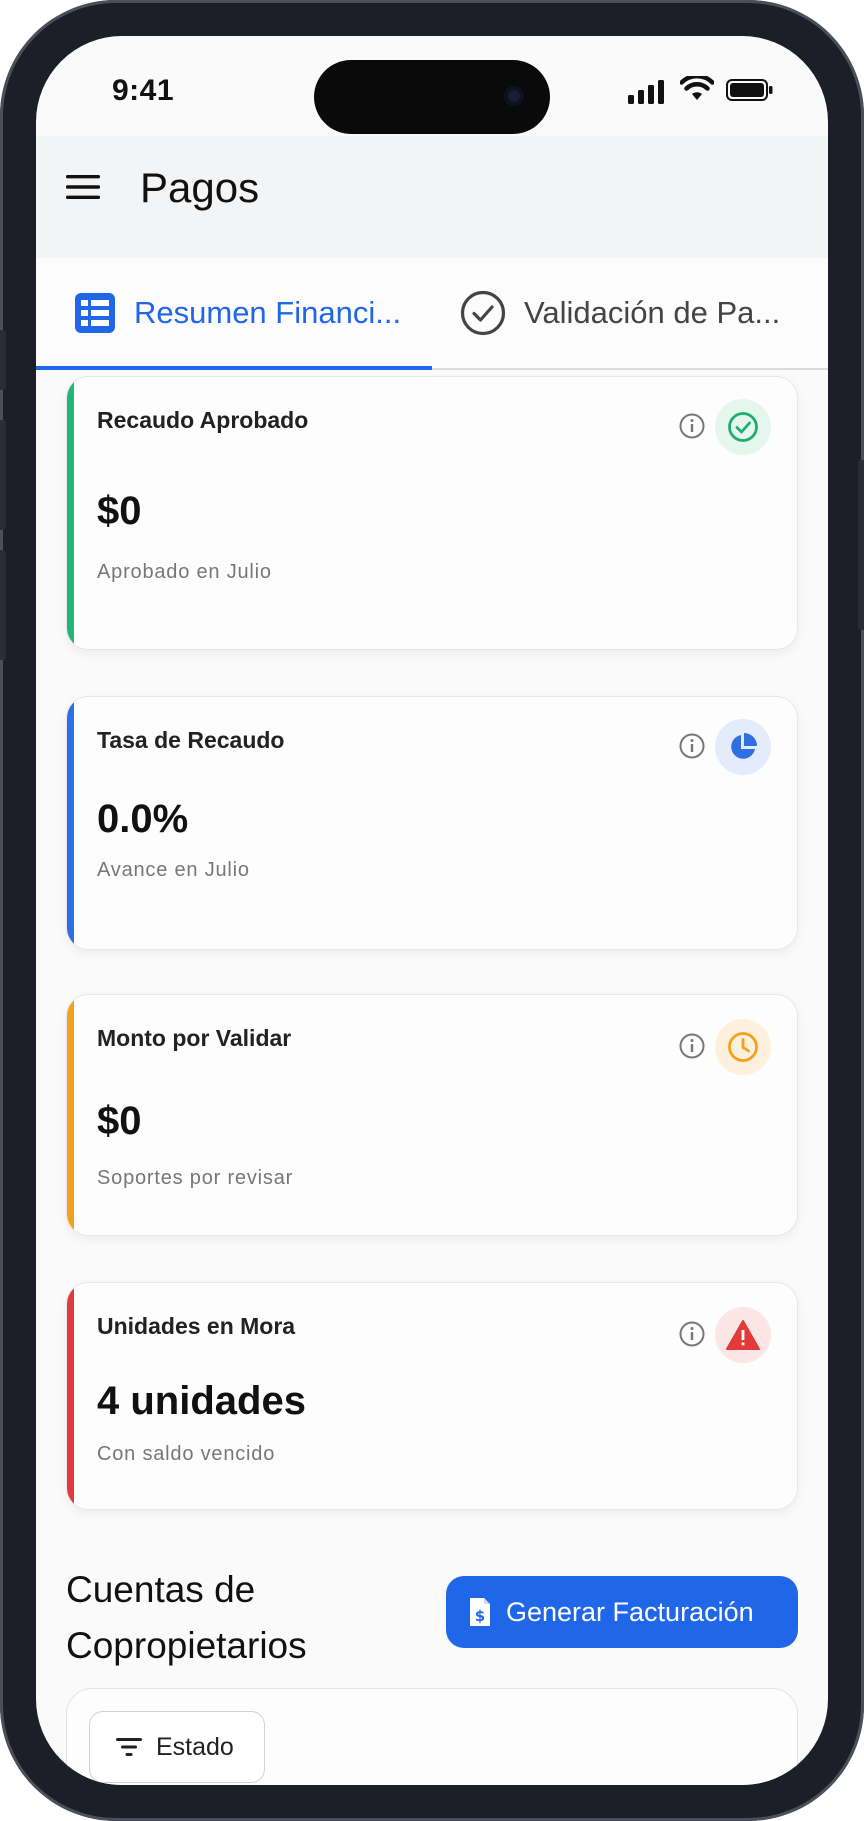  I want to click on dynamic-island, so click(432, 97).